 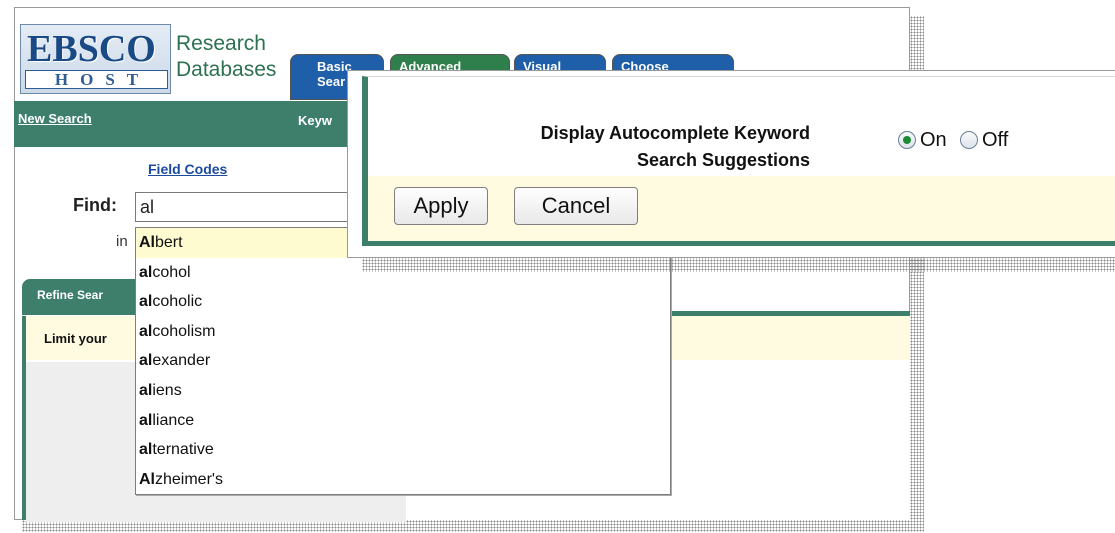 What do you see at coordinates (226, 69) in the screenshot?
I see `brand-databases: Databases` at bounding box center [226, 69].